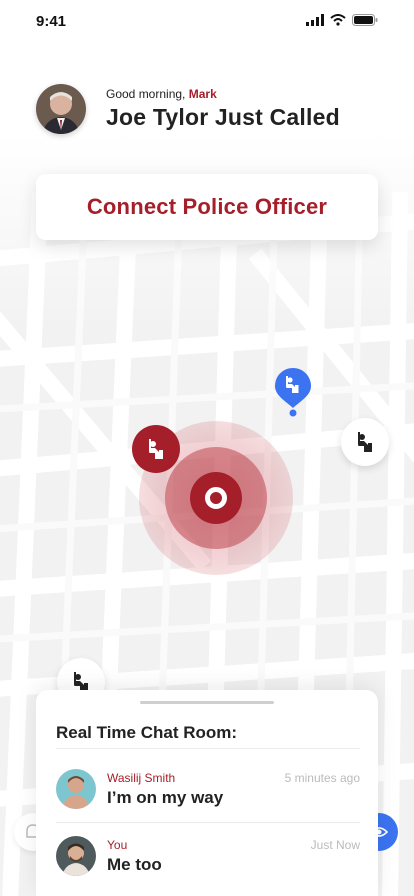 This screenshot has height=896, width=414. Describe the element at coordinates (208, 866) in the screenshot. I see `chat-message: You Just Now Me too` at that location.